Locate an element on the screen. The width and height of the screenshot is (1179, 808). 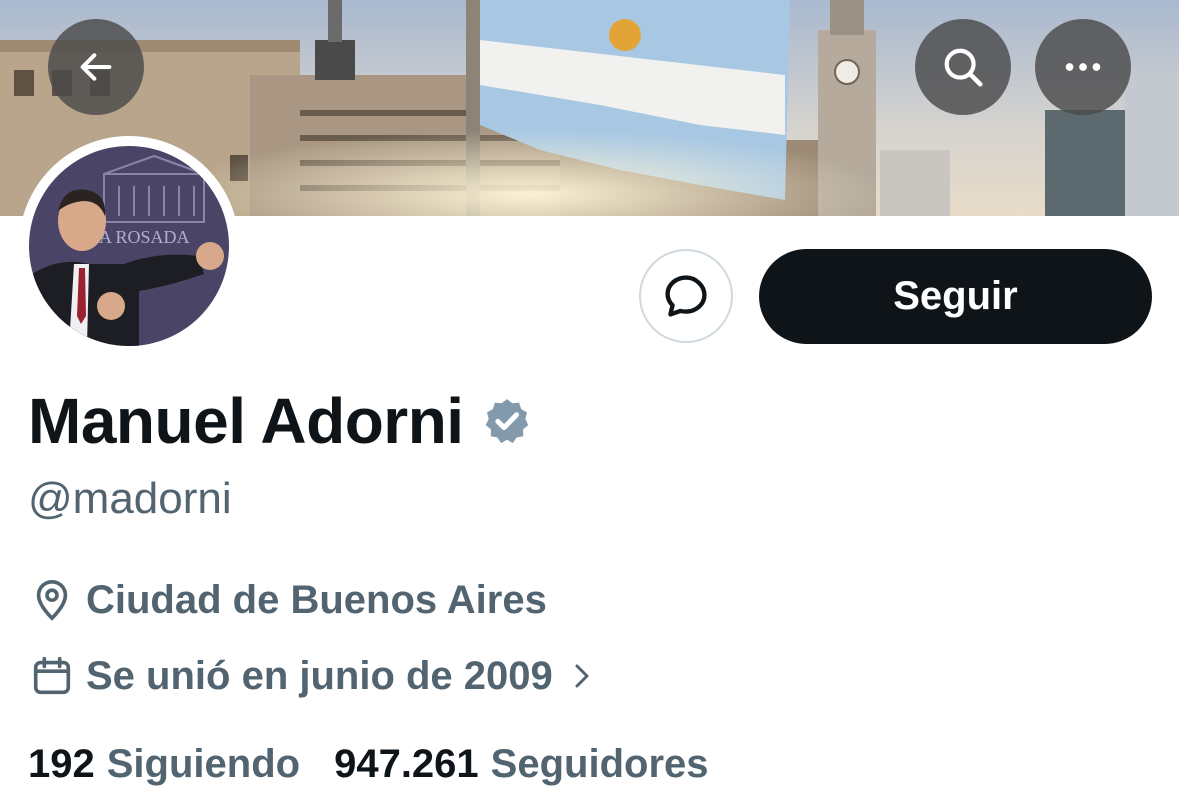
location-pin-icon is located at coordinates (52, 600).